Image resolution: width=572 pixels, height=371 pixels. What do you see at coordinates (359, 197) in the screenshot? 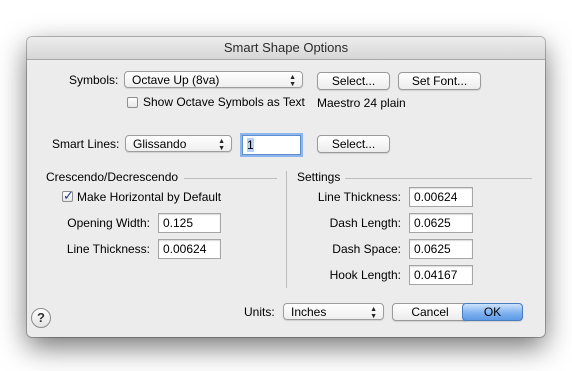
I see `settings-line-thickness-label: Line Thickness:` at bounding box center [359, 197].